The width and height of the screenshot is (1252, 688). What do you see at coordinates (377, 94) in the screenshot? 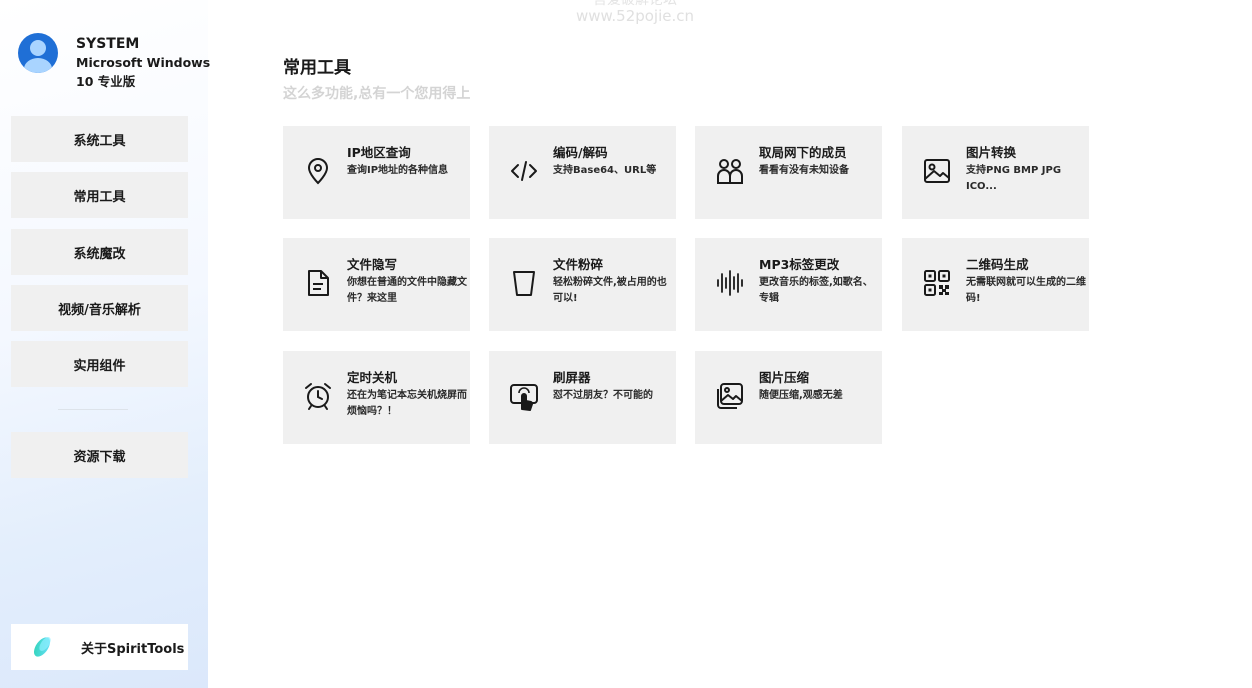
I see `page-subtitle: 这么多功能,总有一个您用得上` at bounding box center [377, 94].